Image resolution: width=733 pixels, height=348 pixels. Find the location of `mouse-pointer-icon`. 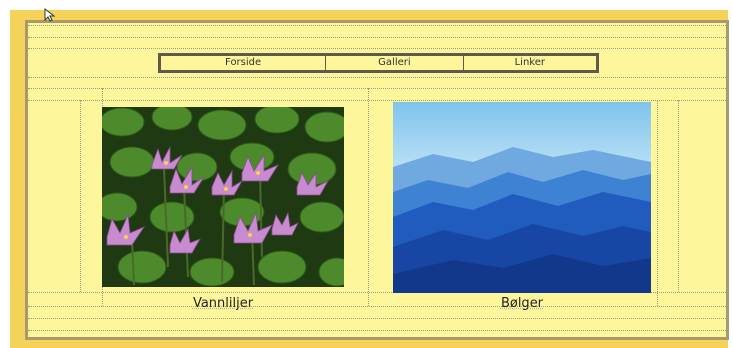

mouse-pointer-icon is located at coordinates (50, 15).